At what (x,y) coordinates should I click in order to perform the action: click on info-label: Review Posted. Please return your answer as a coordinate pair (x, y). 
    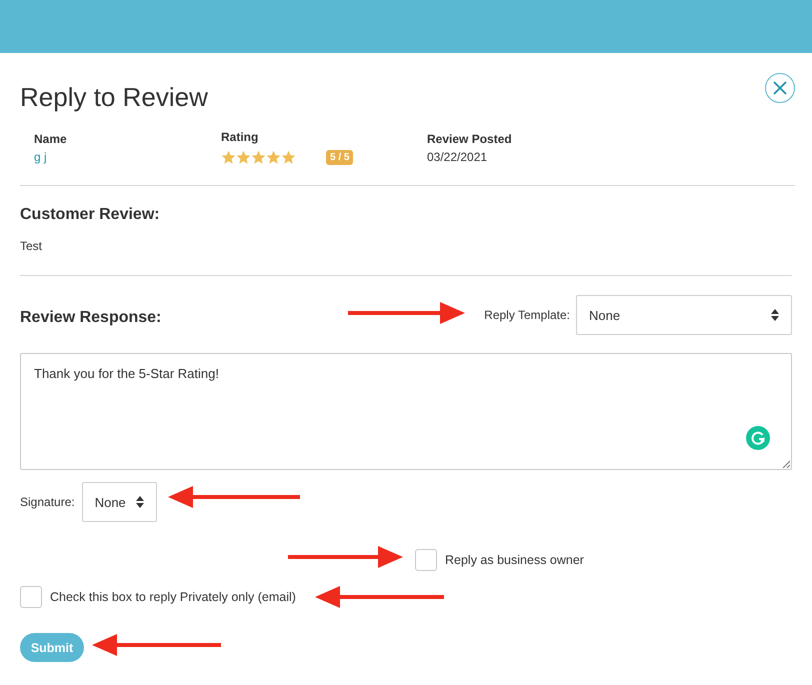
    Looking at the image, I should click on (469, 139).